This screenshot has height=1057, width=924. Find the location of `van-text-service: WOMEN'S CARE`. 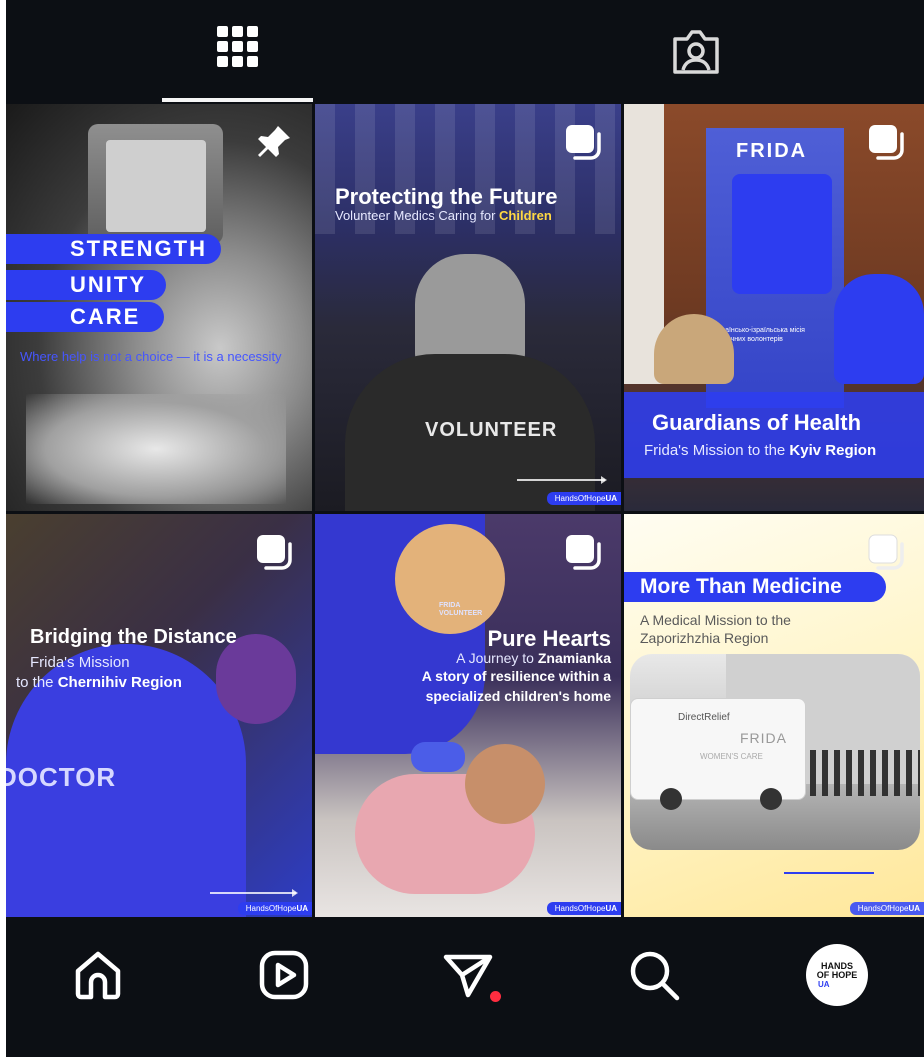

van-text-service: WOMEN'S CARE is located at coordinates (731, 756).